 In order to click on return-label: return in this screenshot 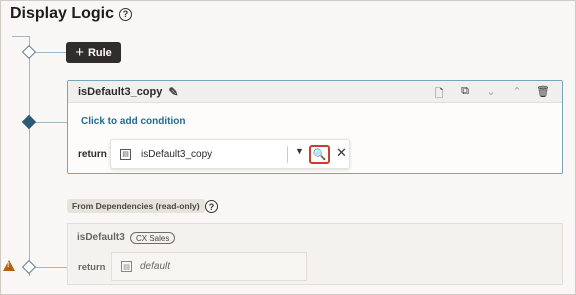, I will do `click(92, 154)`.